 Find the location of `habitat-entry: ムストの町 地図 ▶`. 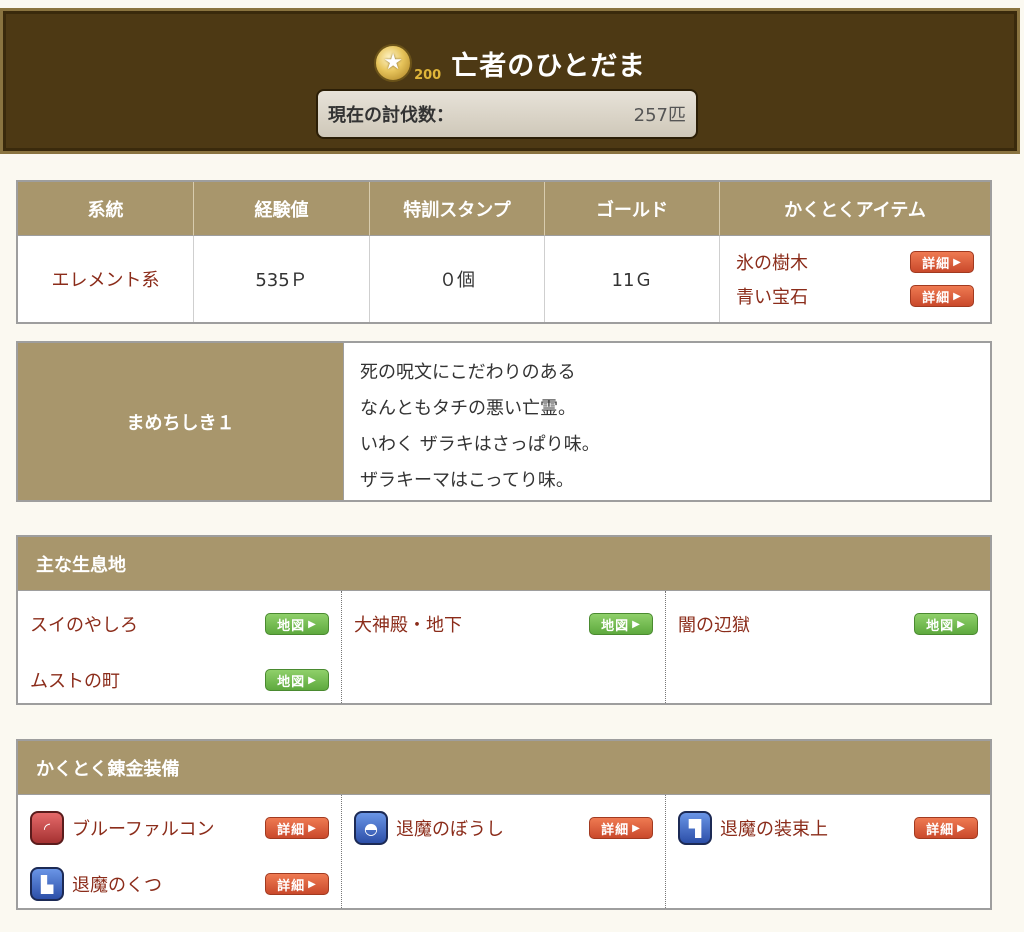

habitat-entry: ムストの町 地図 ▶ is located at coordinates (179, 680).